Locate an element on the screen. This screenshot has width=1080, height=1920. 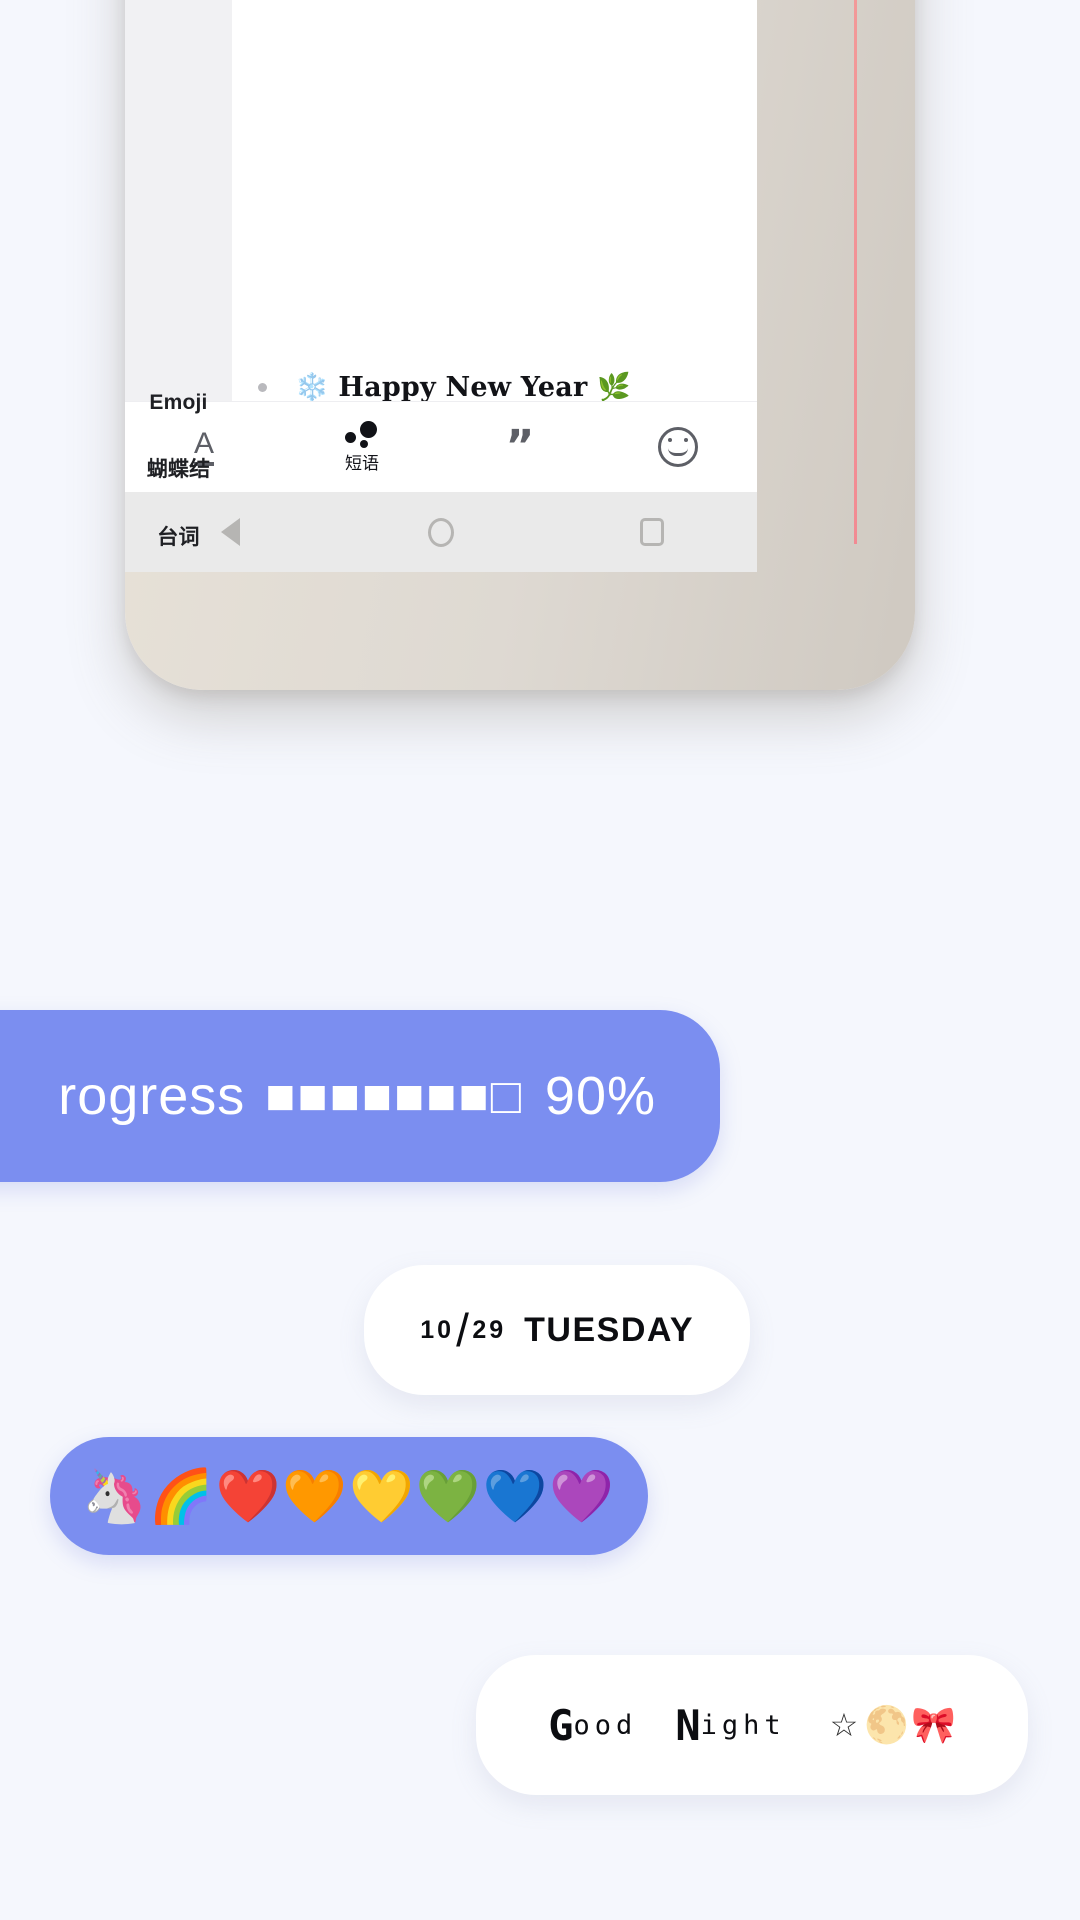
toolbar-quote-button: ” is located at coordinates (520, 447).